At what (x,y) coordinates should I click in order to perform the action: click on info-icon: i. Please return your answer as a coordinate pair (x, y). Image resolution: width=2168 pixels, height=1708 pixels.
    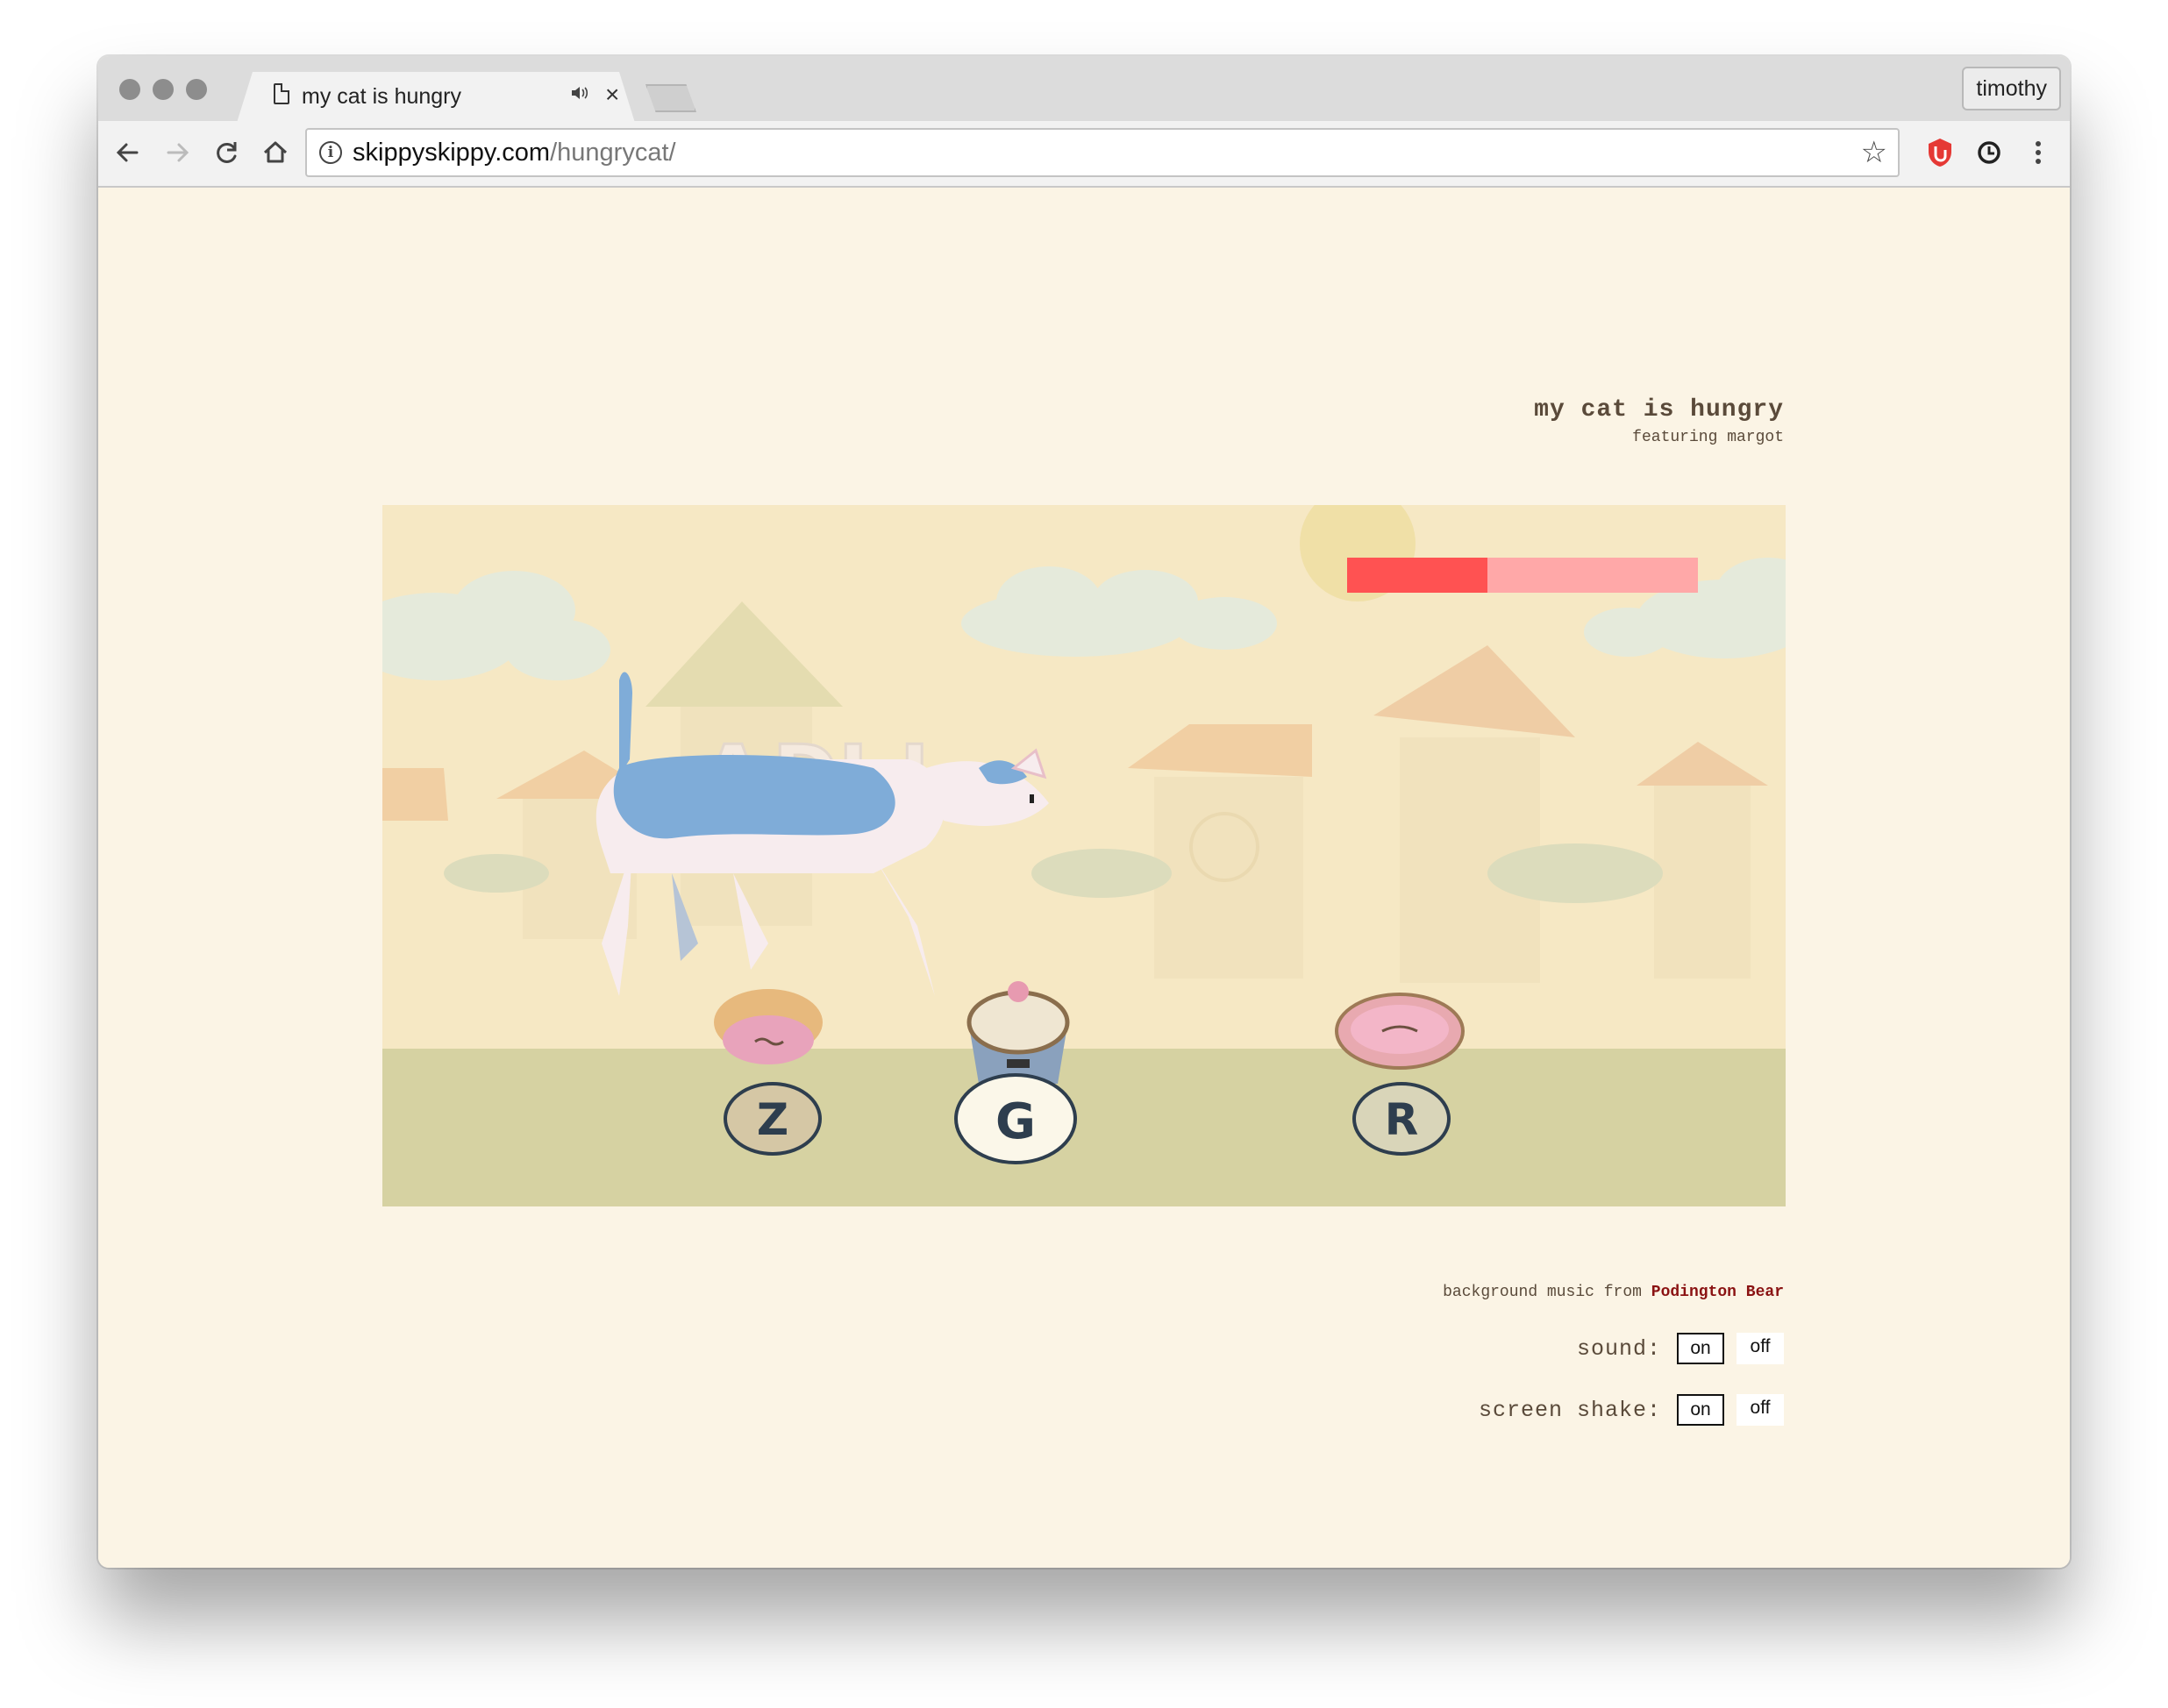
    Looking at the image, I should click on (330, 152).